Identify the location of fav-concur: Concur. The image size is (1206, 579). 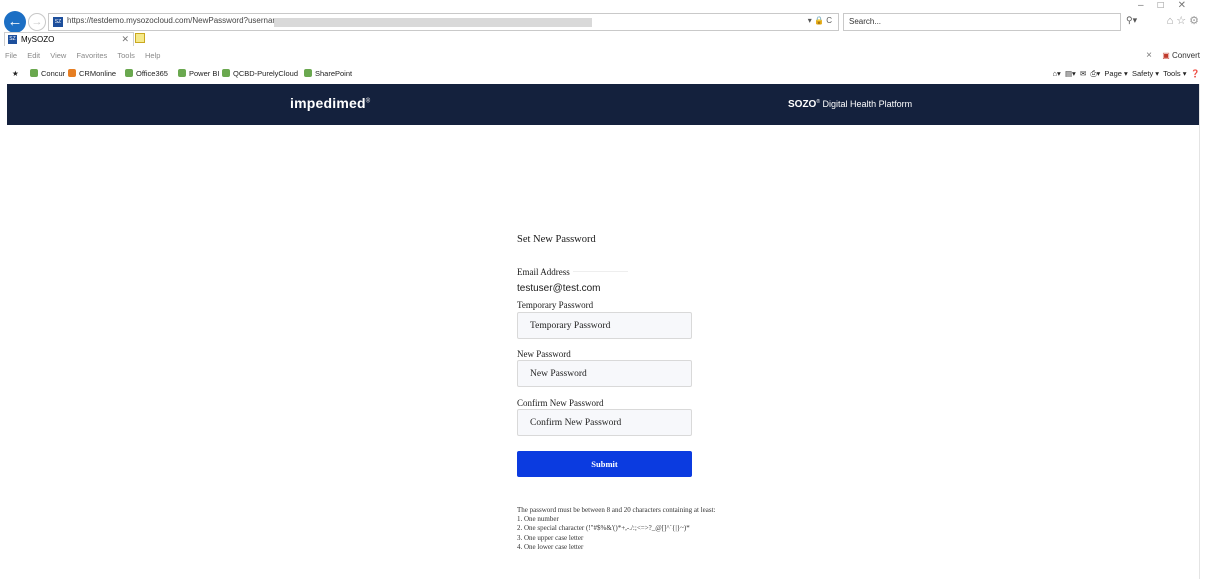
(47, 73).